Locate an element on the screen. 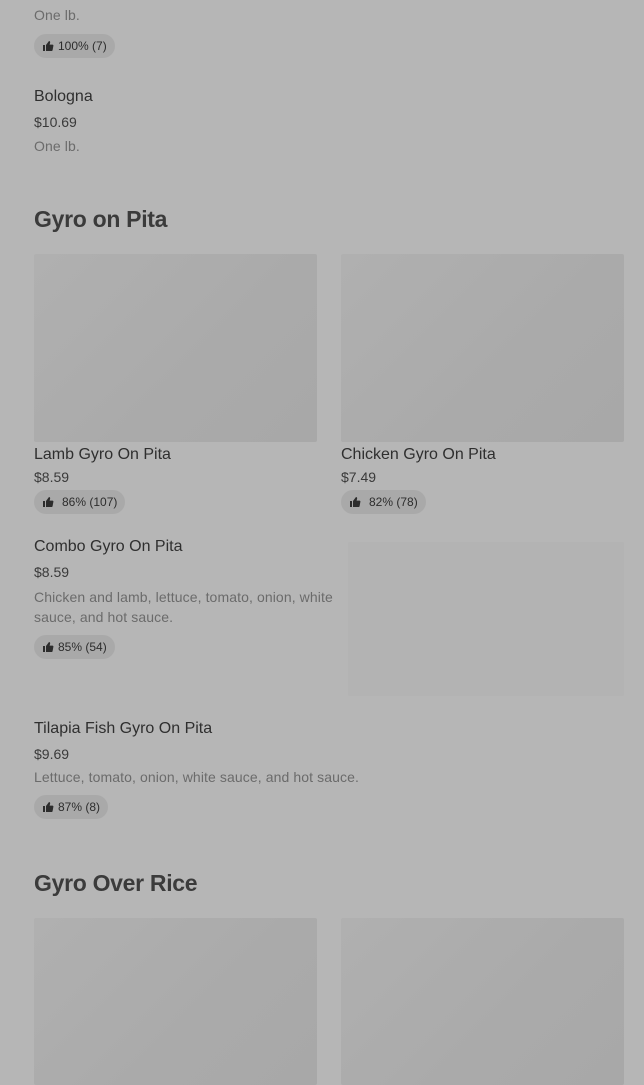 Image resolution: width=644 pixels, height=1085 pixels. item-price: $10.69 is located at coordinates (55, 122).